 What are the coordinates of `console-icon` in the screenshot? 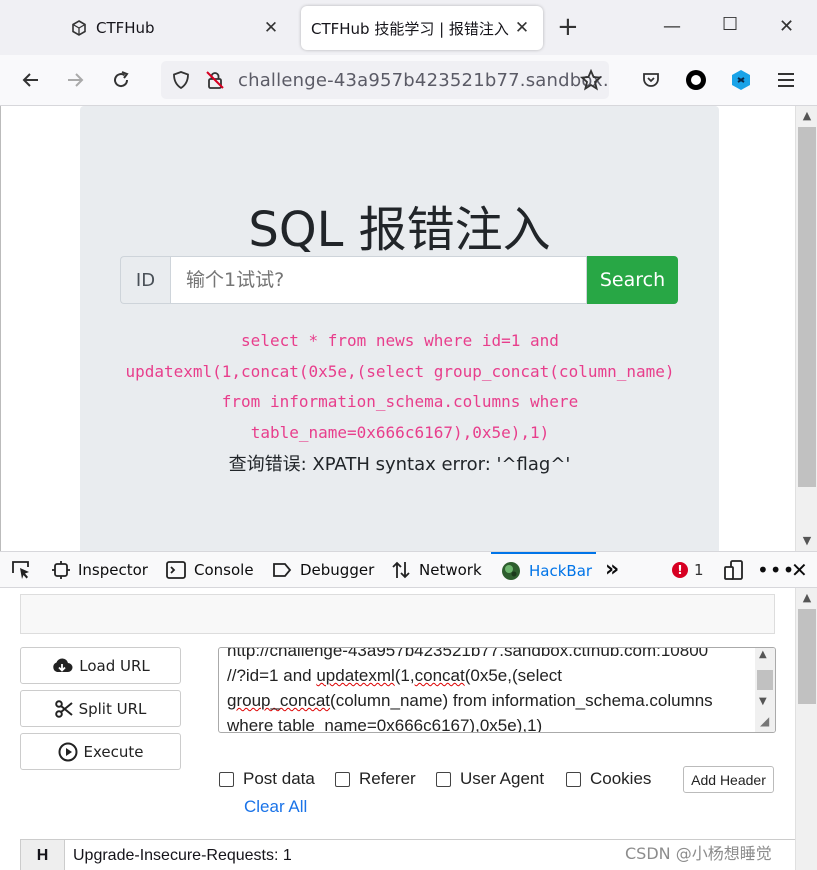 It's located at (176, 569).